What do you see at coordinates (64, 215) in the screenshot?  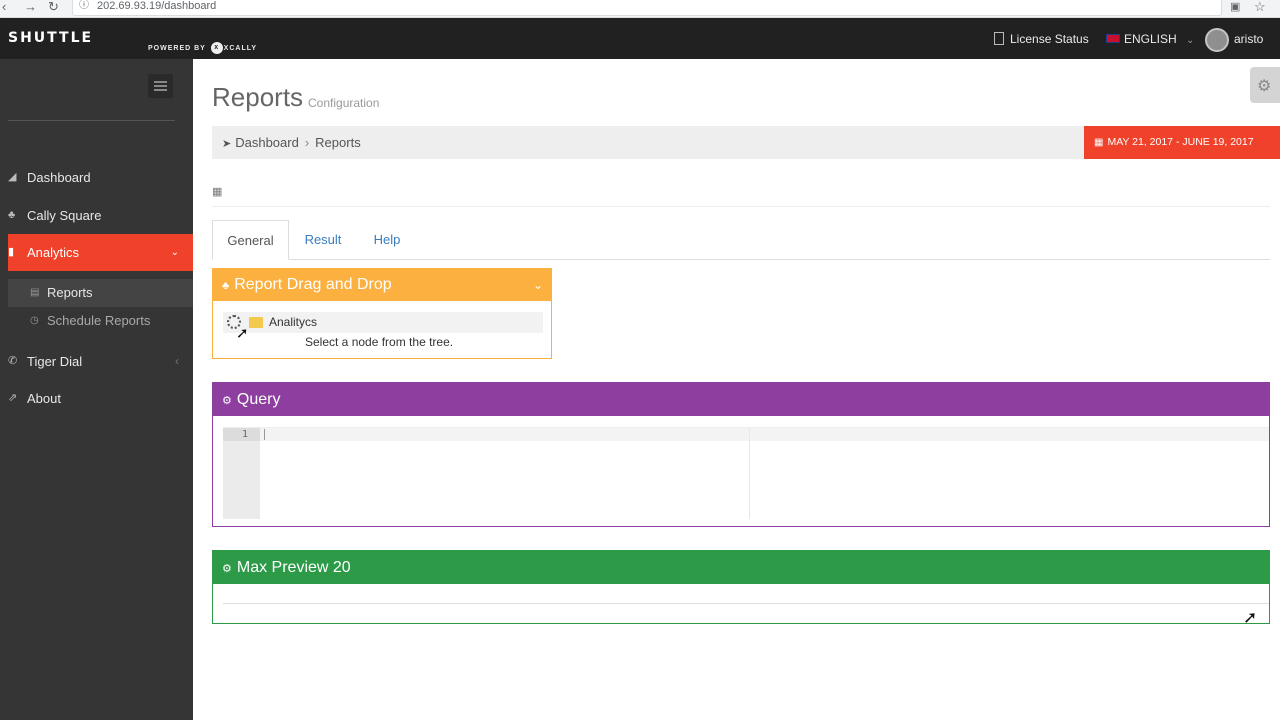 I see `sidebar-item-label: Cally Square` at bounding box center [64, 215].